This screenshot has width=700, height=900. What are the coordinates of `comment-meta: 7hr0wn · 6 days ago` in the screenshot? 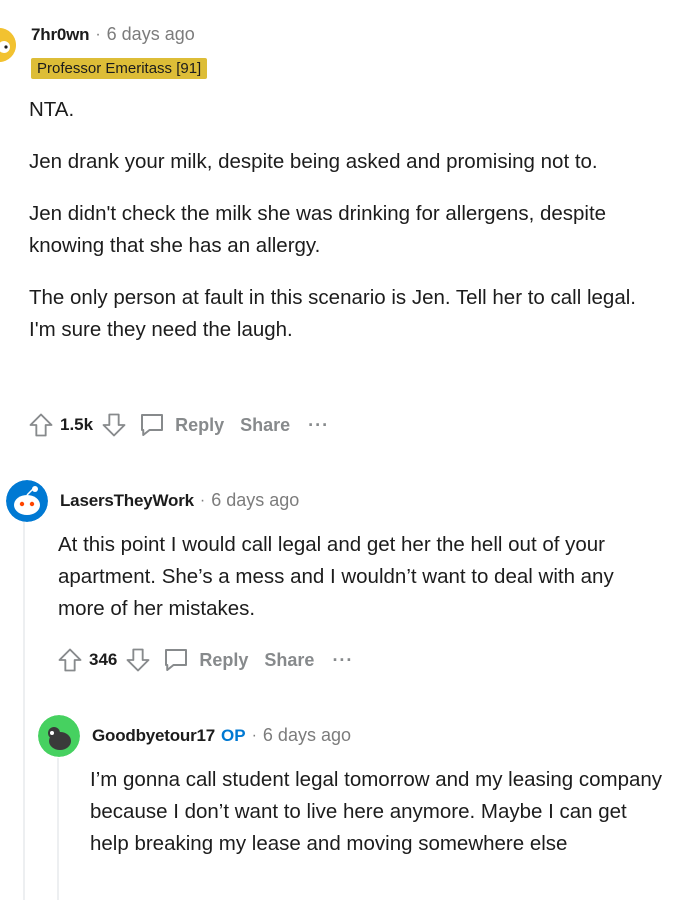 It's located at (113, 34).